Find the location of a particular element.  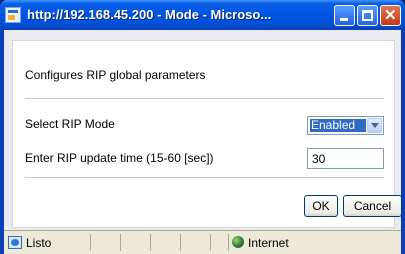

rip-update-time-label: Enter RIP update time (15-60 [sec]) is located at coordinates (119, 158).